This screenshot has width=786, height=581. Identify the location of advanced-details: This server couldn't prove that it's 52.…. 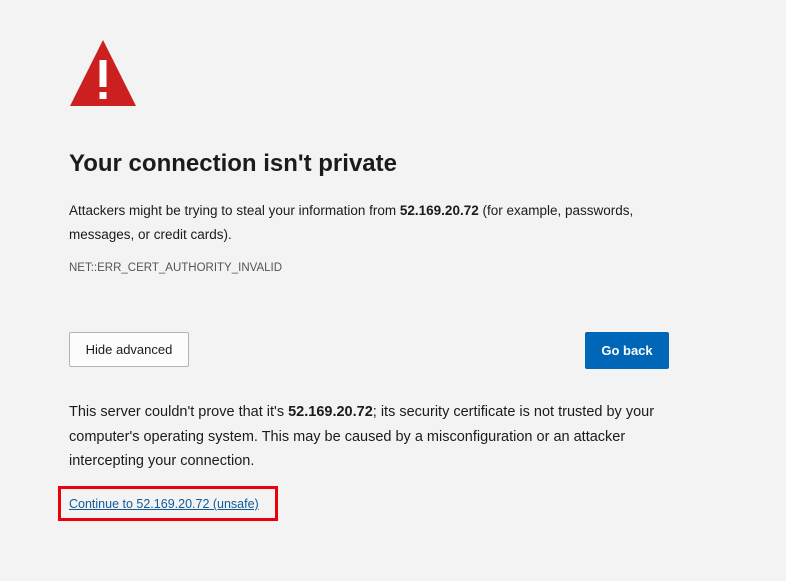
(369, 437).